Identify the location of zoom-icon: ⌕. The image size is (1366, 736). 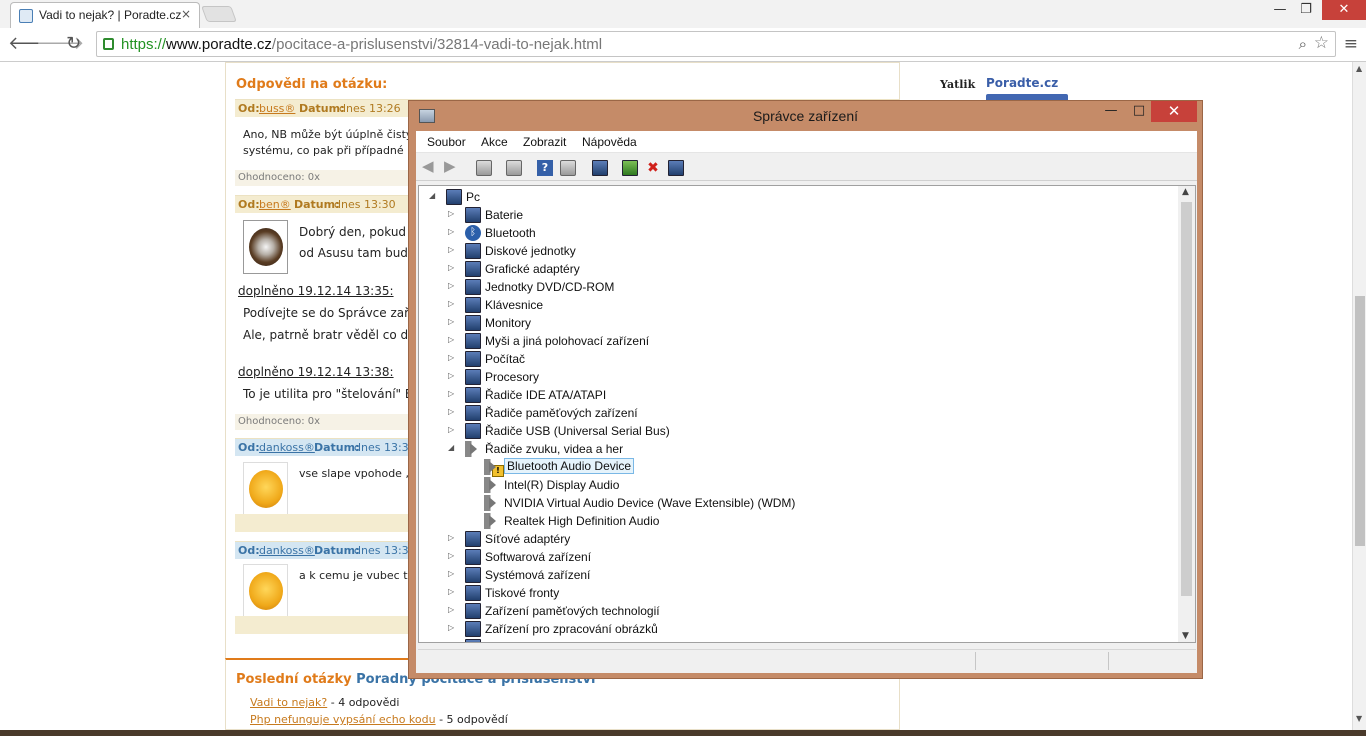
(1303, 44).